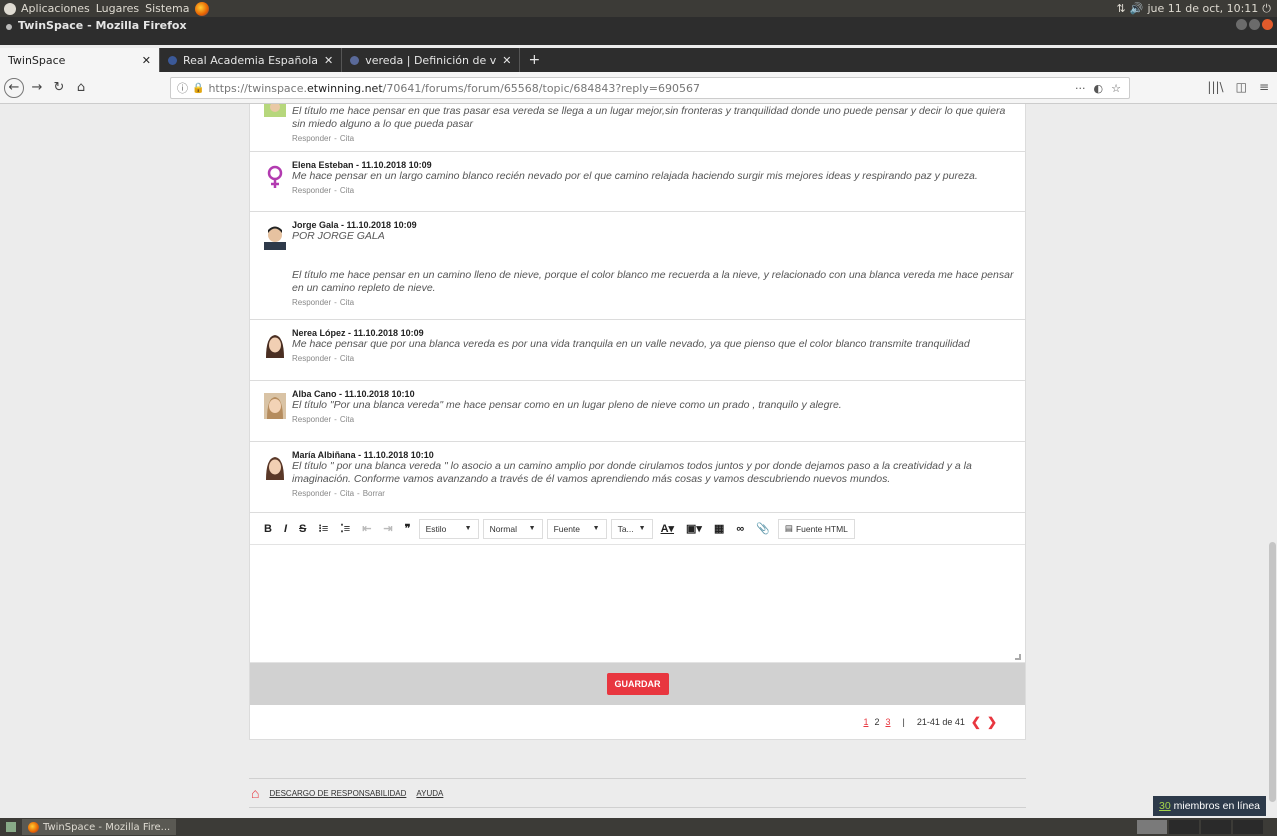  What do you see at coordinates (354, 225) in the screenshot?
I see `post-author: Jorge Gala - 11.10.2018 10:09` at bounding box center [354, 225].